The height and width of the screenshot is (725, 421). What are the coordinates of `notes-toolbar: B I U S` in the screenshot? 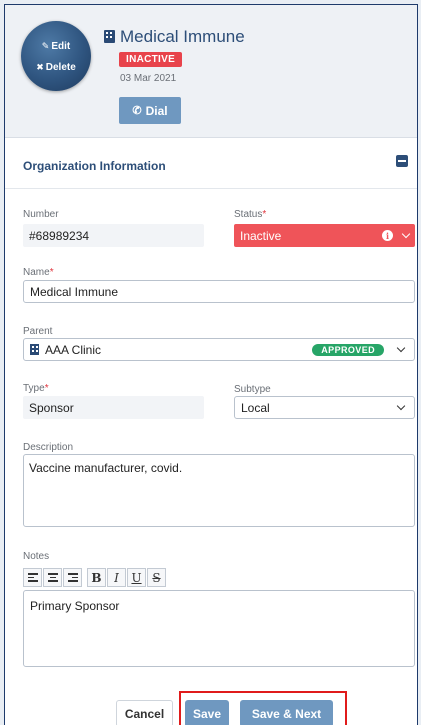 It's located at (95, 578).